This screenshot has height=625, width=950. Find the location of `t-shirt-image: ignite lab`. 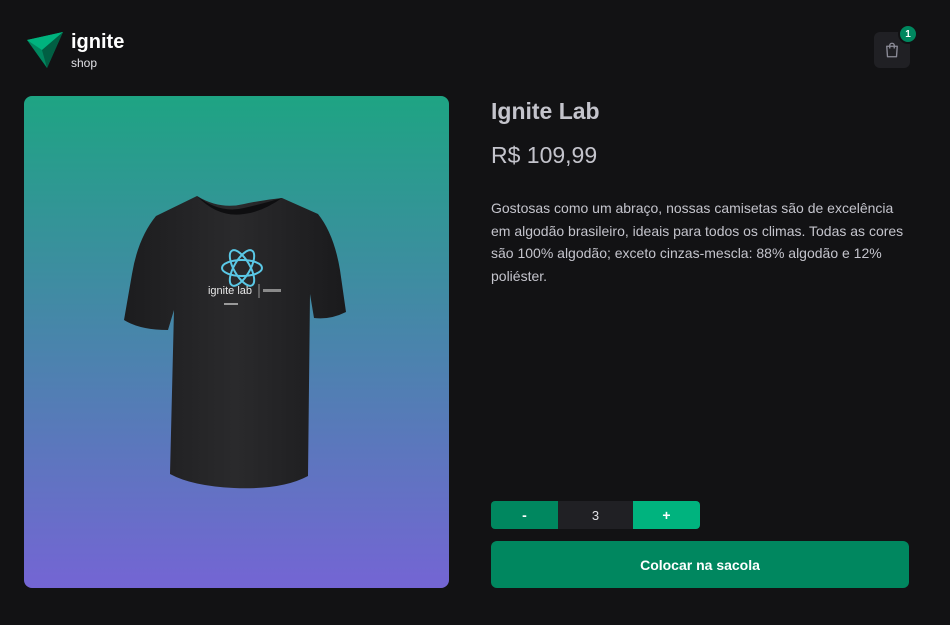

t-shirt-image: ignite lab is located at coordinates (234, 341).